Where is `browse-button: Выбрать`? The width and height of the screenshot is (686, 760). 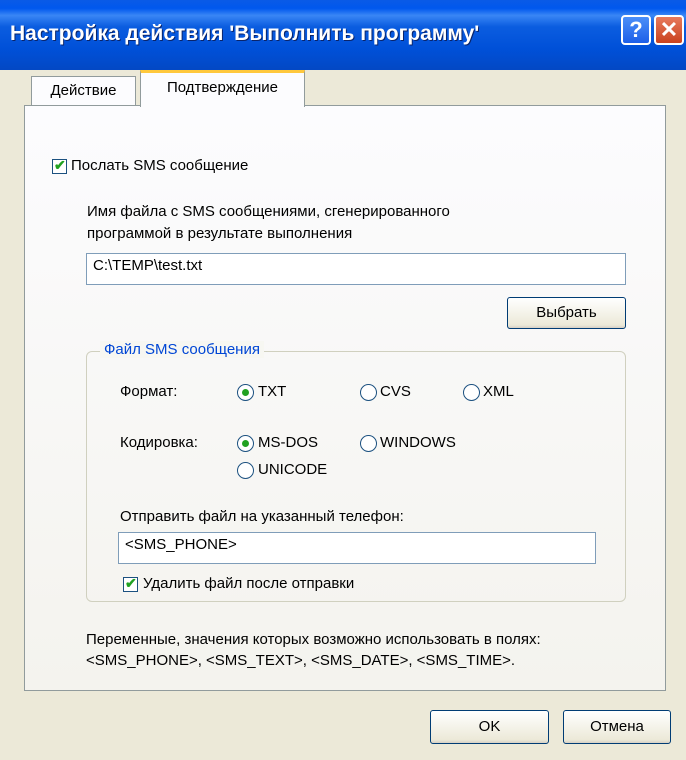
browse-button: Выбрать is located at coordinates (566, 313).